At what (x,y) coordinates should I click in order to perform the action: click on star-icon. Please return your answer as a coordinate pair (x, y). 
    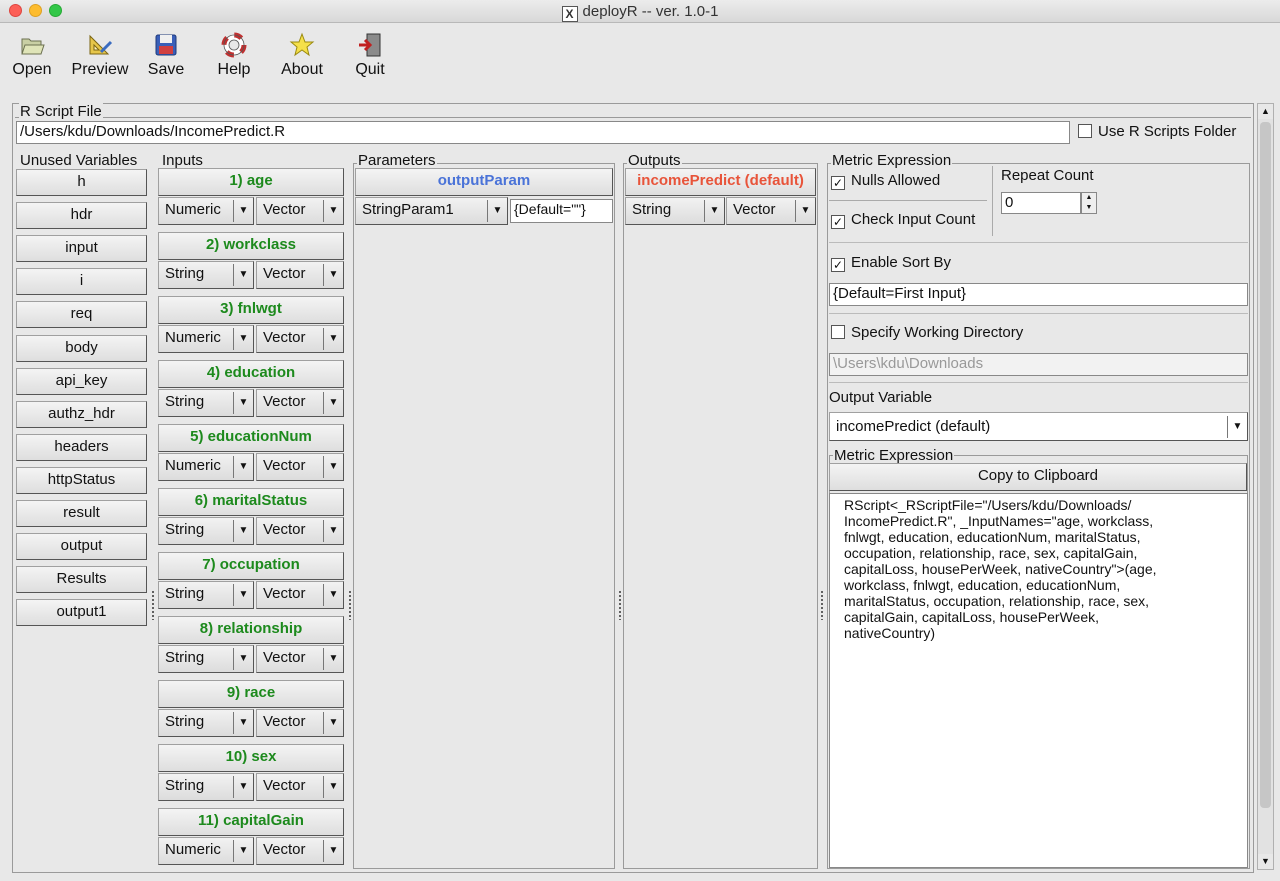
    Looking at the image, I should click on (302, 44).